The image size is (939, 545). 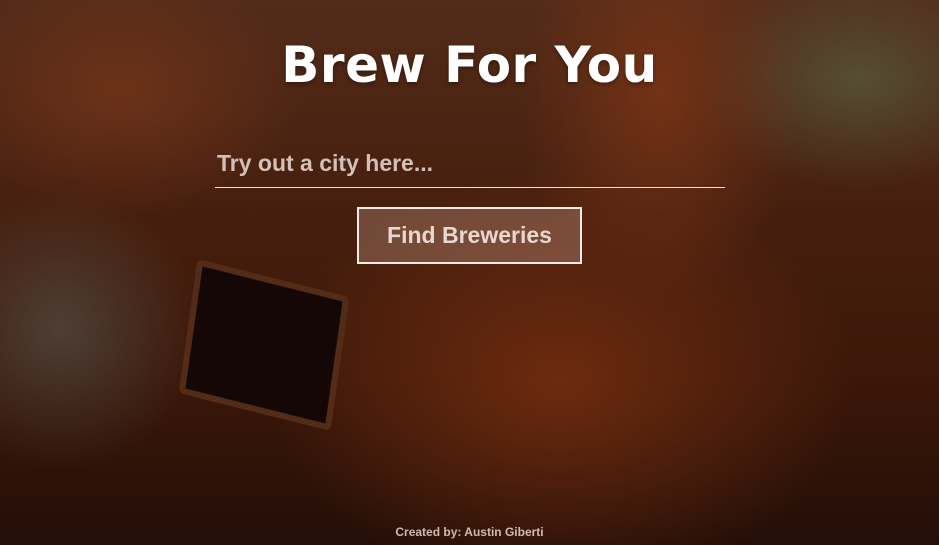 I want to click on footer-credit: Created by: Austin Giberti, so click(x=469, y=532).